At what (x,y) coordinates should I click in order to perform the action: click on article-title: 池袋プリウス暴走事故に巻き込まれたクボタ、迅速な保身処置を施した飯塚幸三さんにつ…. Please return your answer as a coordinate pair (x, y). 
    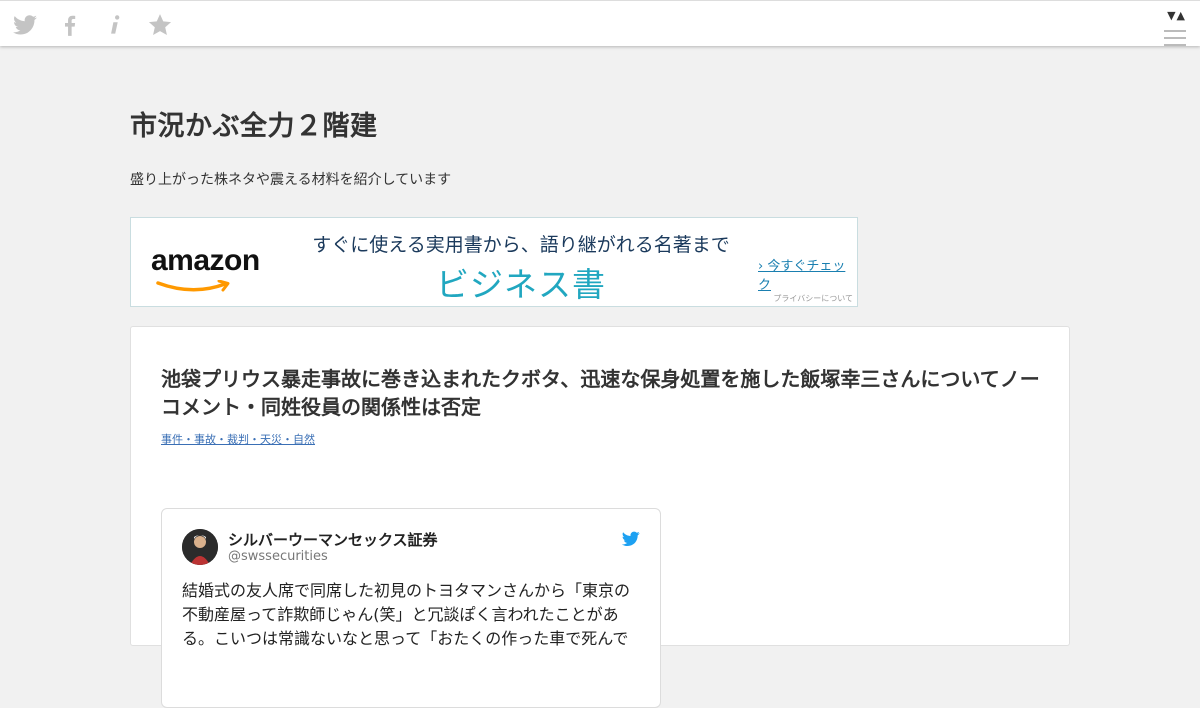
    Looking at the image, I should click on (606, 393).